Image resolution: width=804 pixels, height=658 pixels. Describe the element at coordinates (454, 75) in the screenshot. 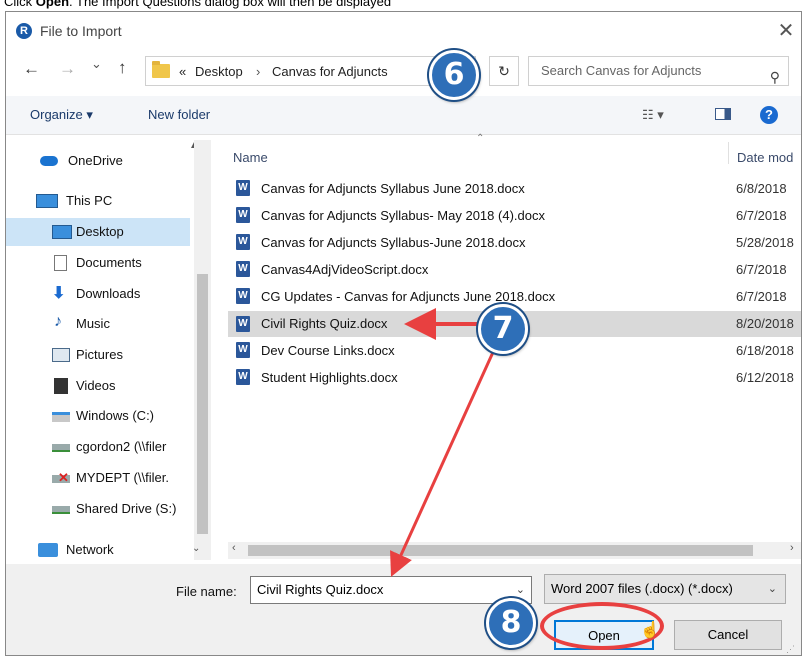

I see `callout-step-6: 6` at that location.